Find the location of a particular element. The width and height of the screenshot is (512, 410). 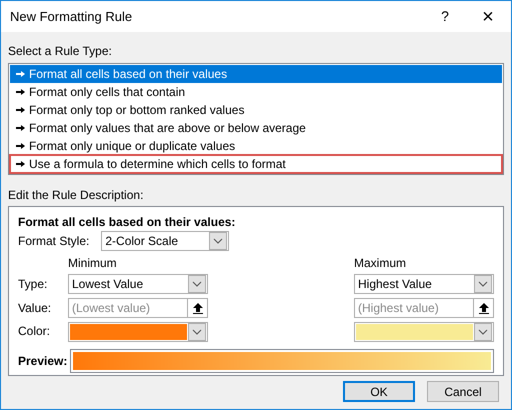

rule-type-item: Format only unique or duplicate values is located at coordinates (256, 146).